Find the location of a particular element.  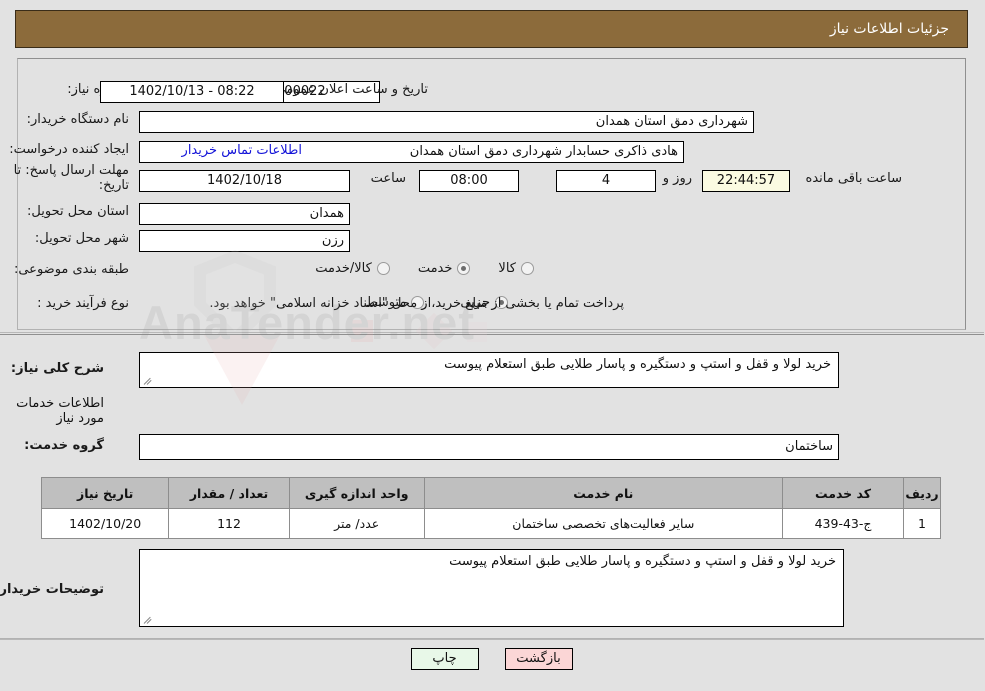

cell-qty: 112 is located at coordinates (230, 523).